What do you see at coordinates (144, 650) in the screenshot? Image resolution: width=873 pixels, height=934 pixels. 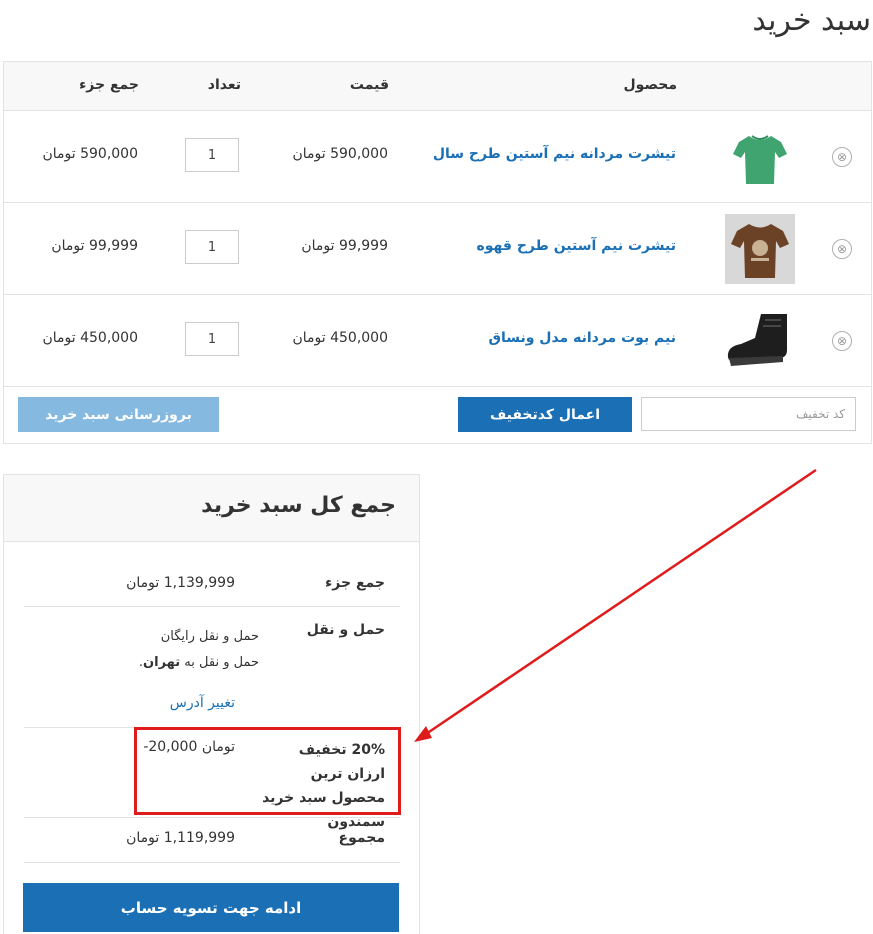 I see `shipping-details: حمل و نقل رایگان حمل و نقل به تهران.` at bounding box center [144, 650].